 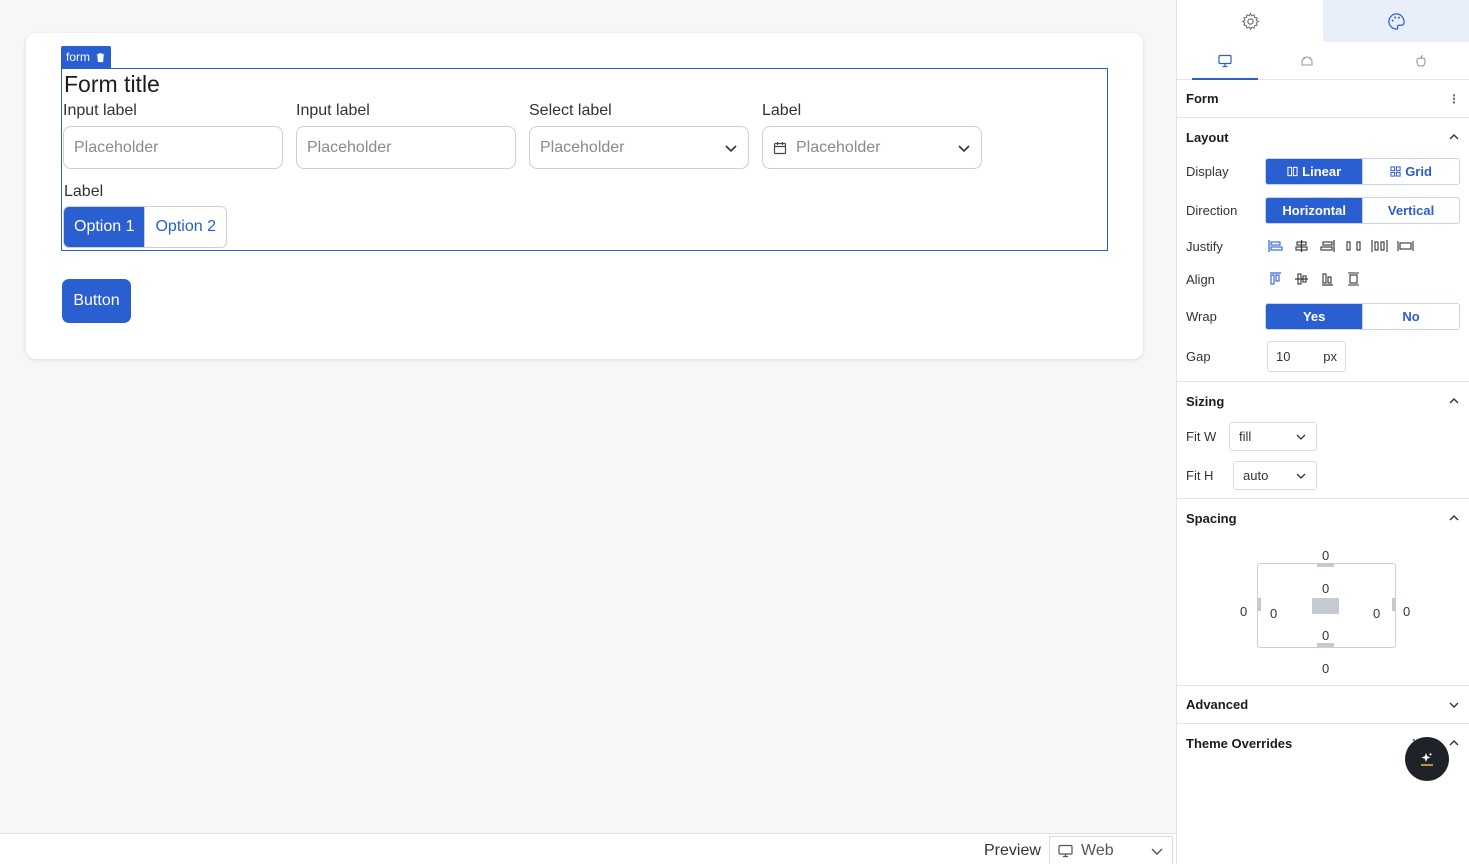 What do you see at coordinates (1273, 436) in the screenshot?
I see `fit-w-select: fill` at bounding box center [1273, 436].